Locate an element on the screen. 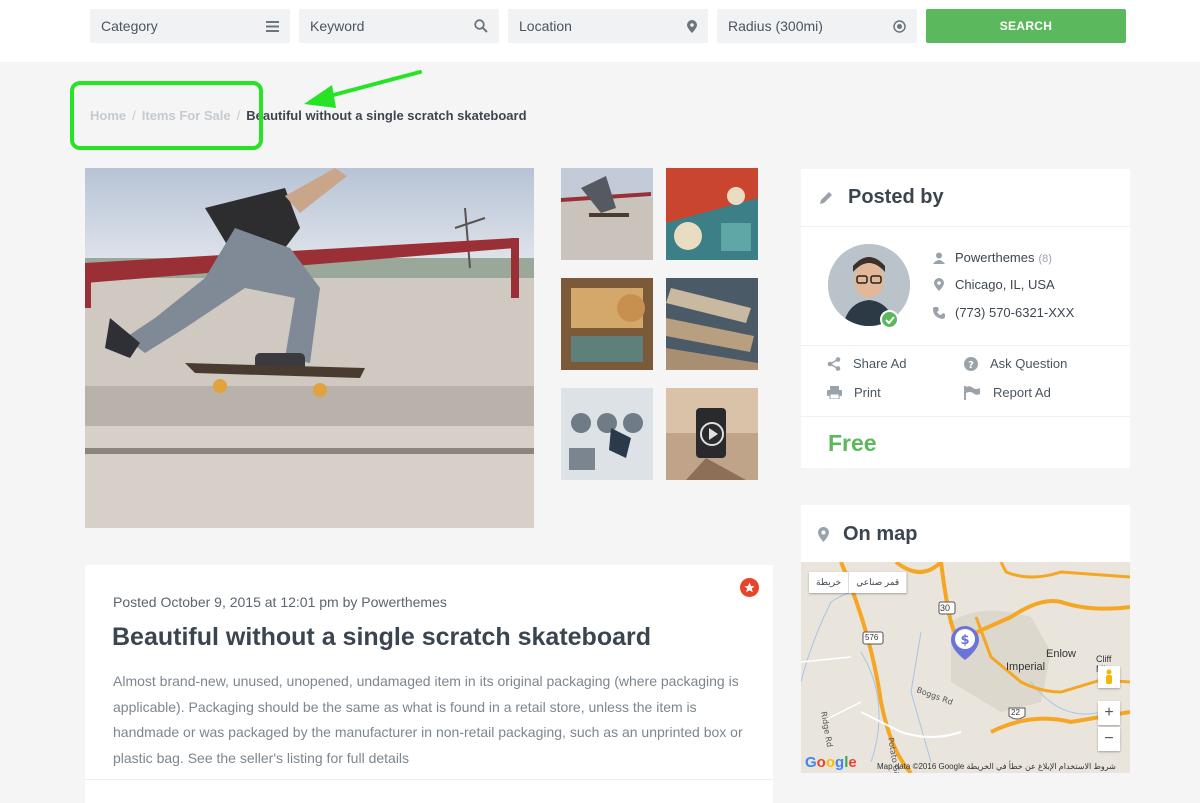 The width and height of the screenshot is (1200, 803). phone-icon is located at coordinates (939, 312).